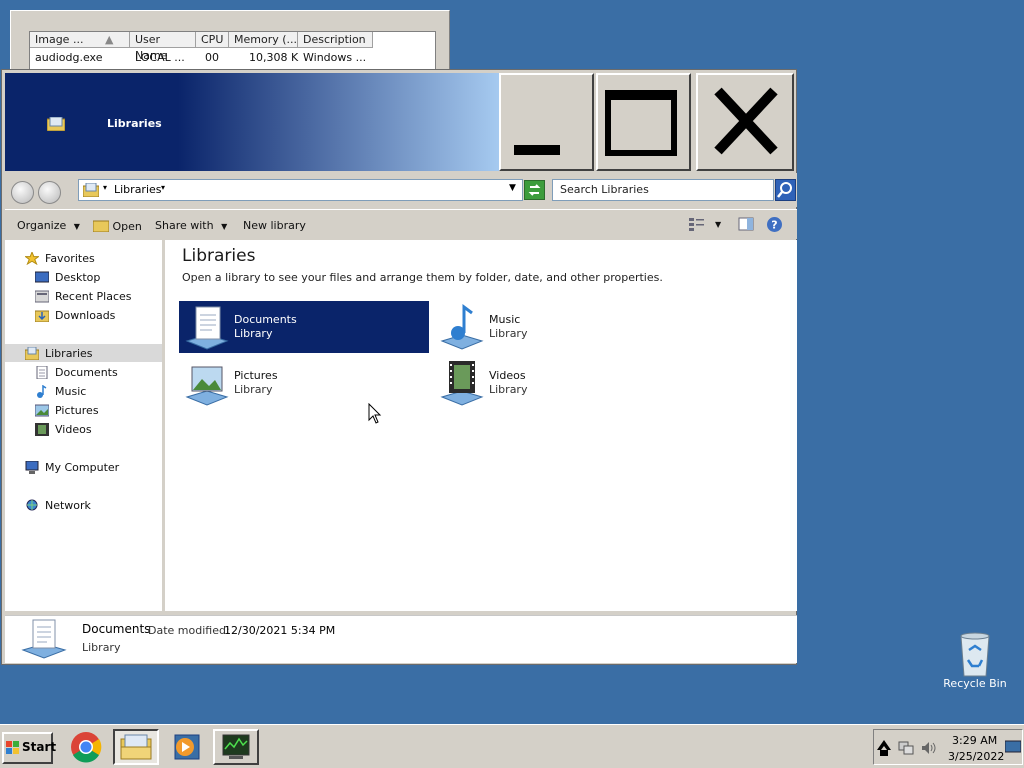 The height and width of the screenshot is (768, 1024). Describe the element at coordinates (134, 123) in the screenshot. I see `window-title: Libraries` at that location.